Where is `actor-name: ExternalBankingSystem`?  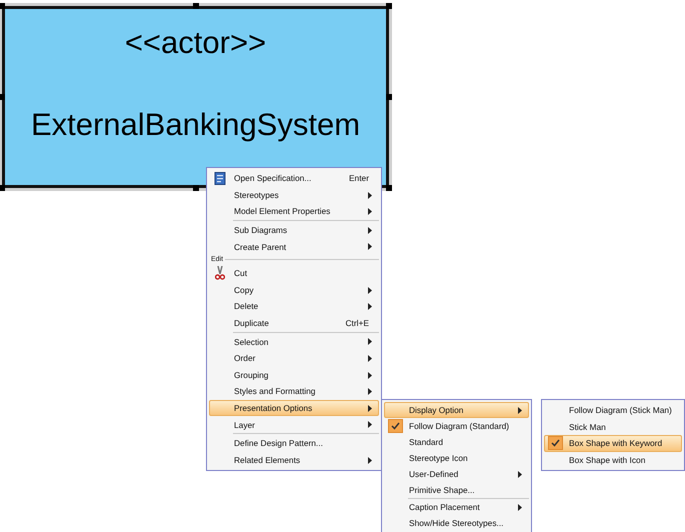 actor-name: ExternalBankingSystem is located at coordinates (195, 125).